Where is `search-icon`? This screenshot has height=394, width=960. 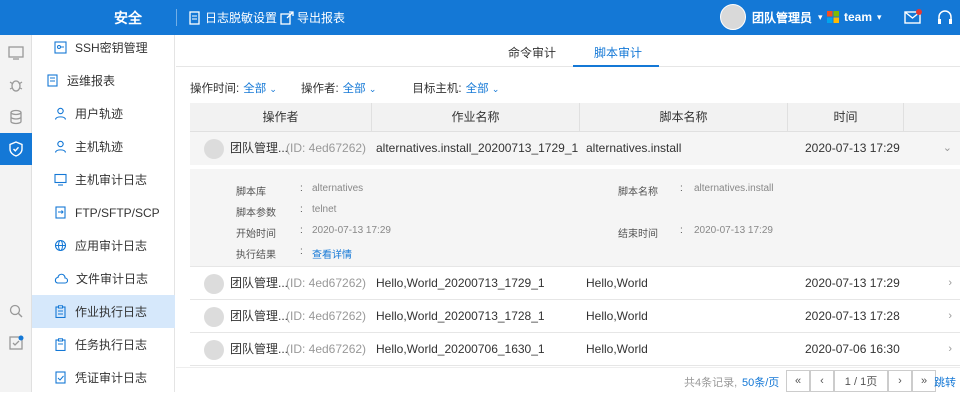
search-icon is located at coordinates (16, 311).